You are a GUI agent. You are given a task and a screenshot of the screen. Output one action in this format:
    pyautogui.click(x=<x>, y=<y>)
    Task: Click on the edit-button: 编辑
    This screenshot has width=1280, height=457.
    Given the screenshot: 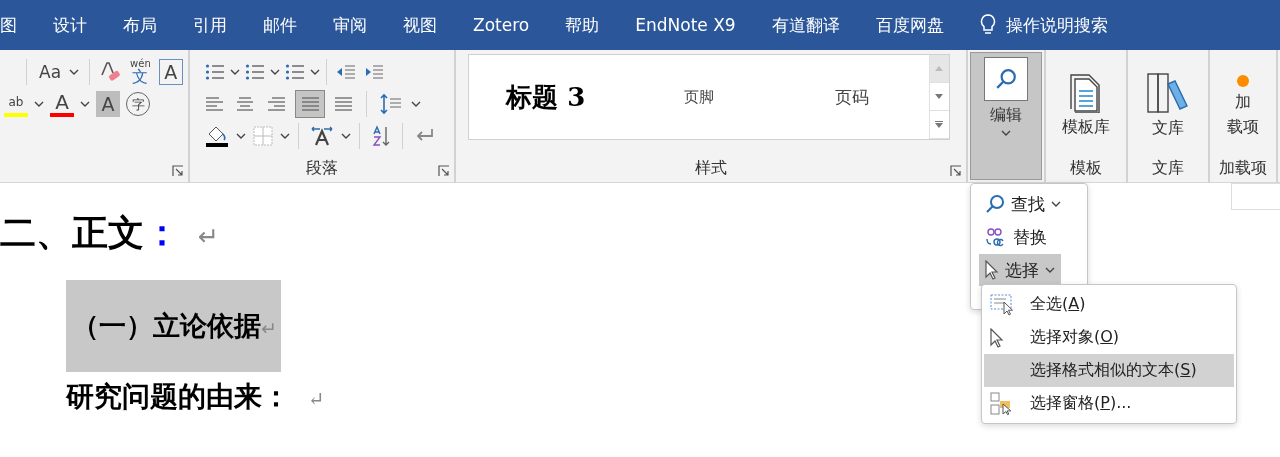 What is the action you would take?
    pyautogui.click(x=1006, y=116)
    